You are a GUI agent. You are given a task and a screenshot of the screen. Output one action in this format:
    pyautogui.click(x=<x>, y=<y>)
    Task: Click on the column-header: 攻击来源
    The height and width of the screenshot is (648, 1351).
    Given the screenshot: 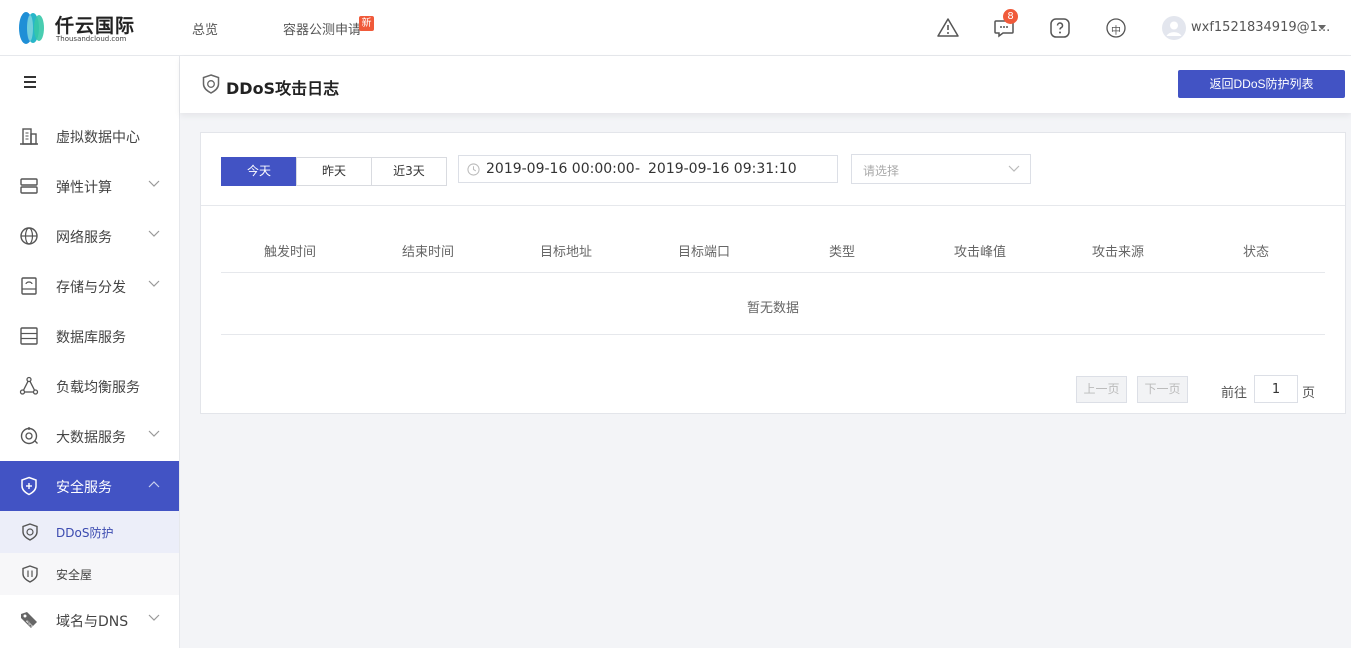 What is the action you would take?
    pyautogui.click(x=1117, y=252)
    